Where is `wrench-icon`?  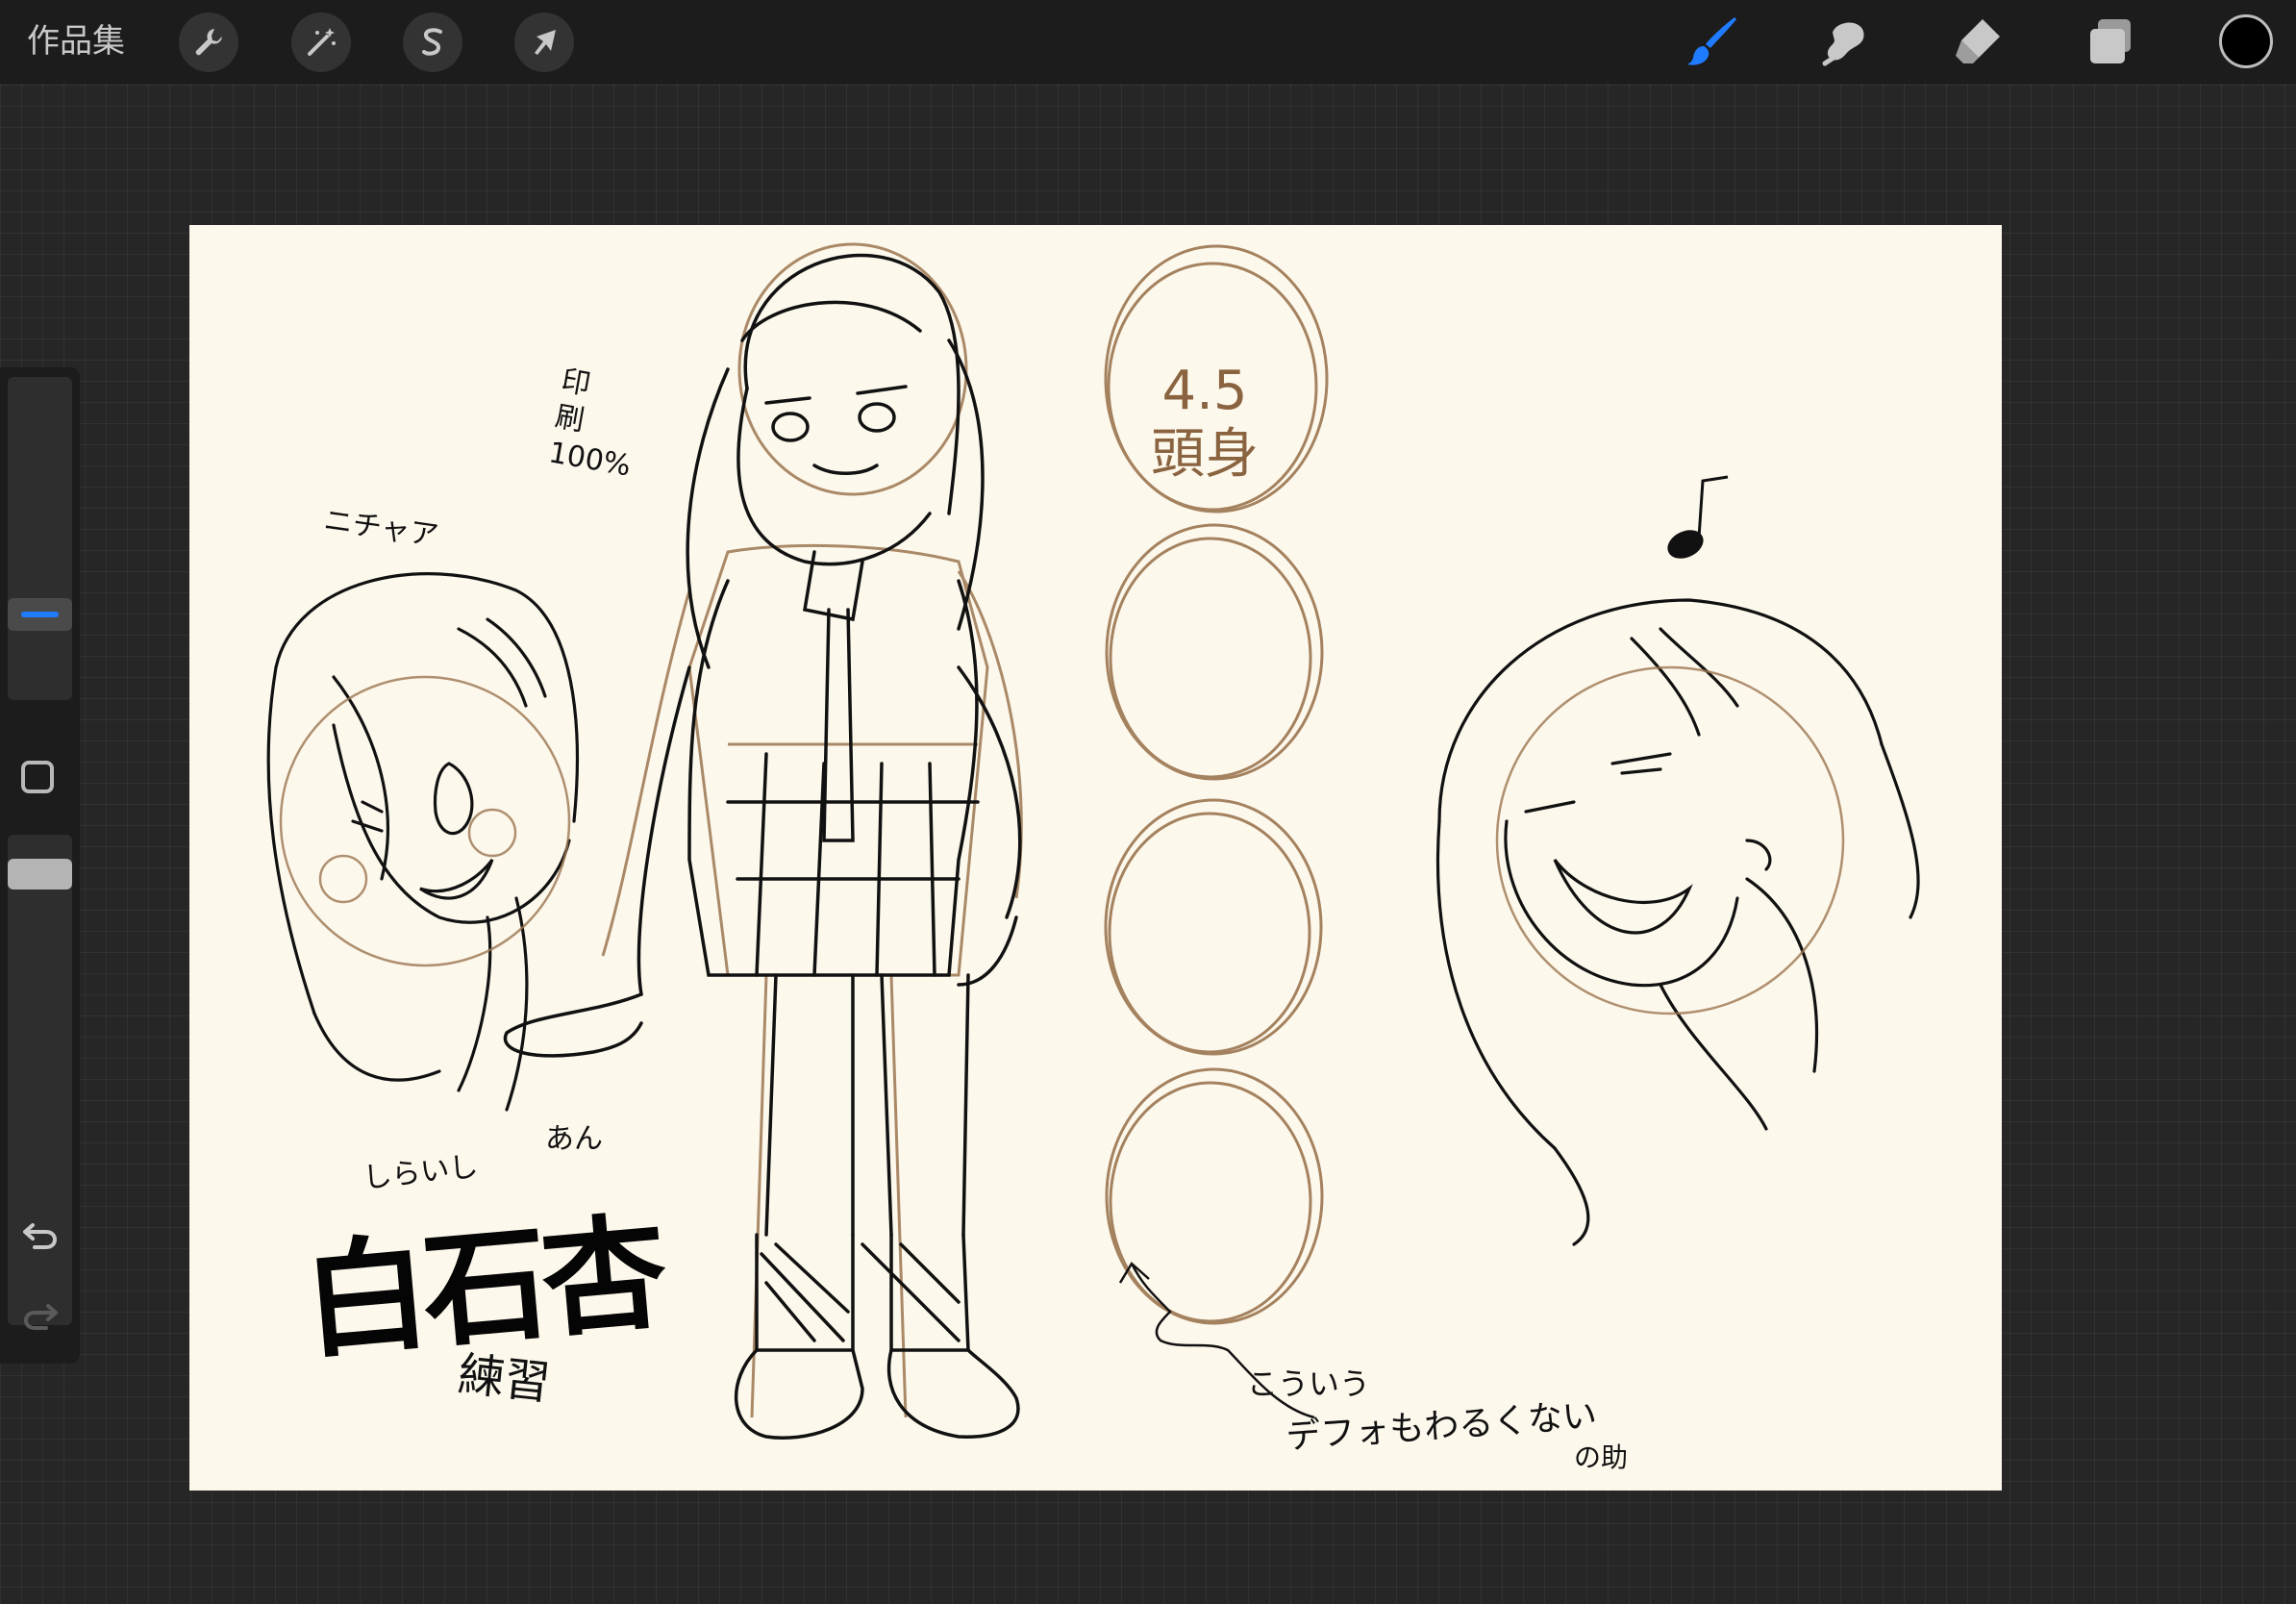 wrench-icon is located at coordinates (208, 42).